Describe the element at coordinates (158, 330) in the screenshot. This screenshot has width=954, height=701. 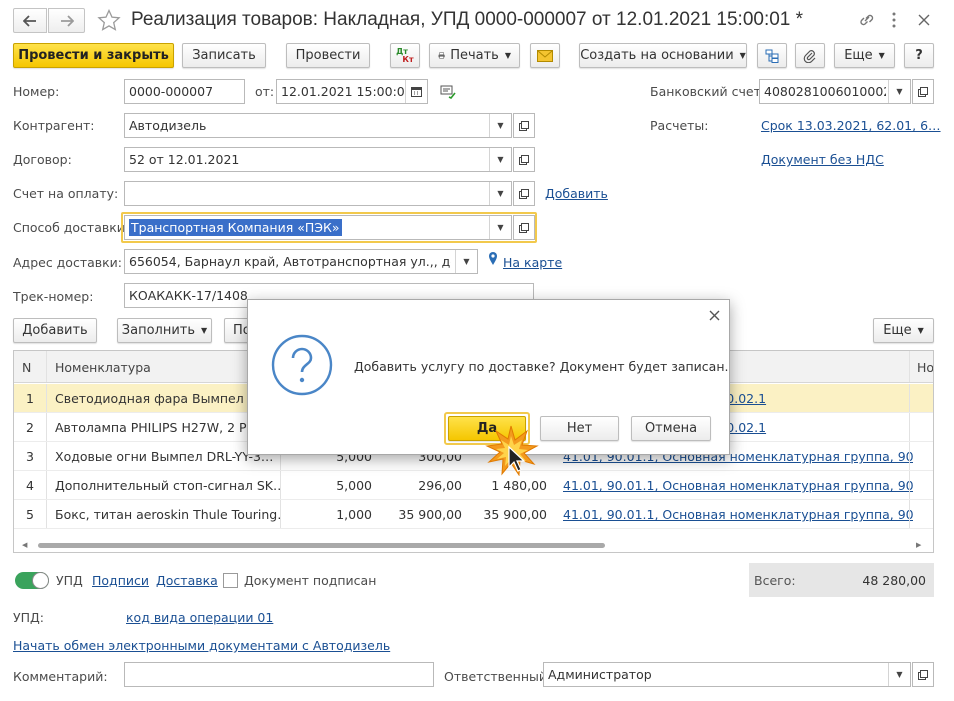
I see `fill-label: Заполнить` at that location.